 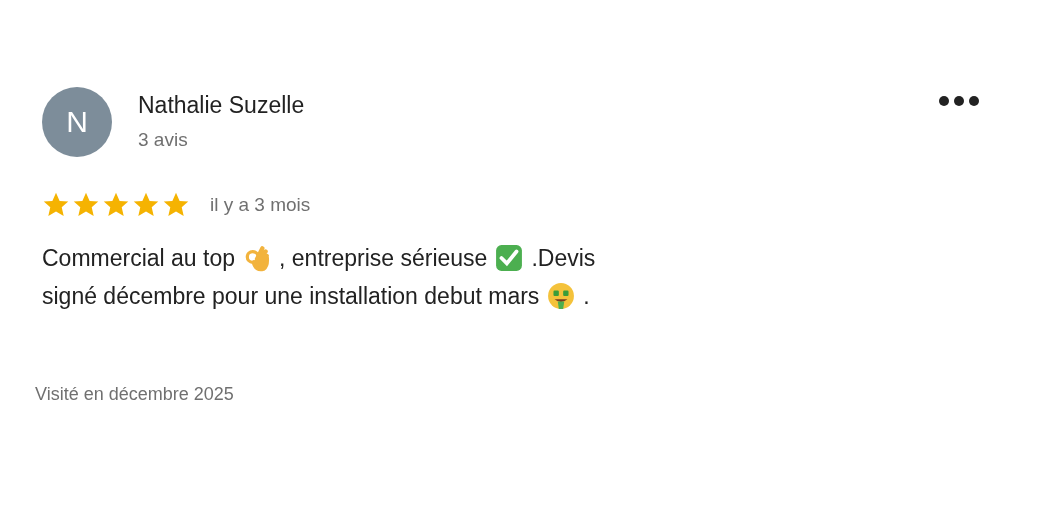 What do you see at coordinates (260, 205) in the screenshot?
I see `review-date: il y a 3 mois` at bounding box center [260, 205].